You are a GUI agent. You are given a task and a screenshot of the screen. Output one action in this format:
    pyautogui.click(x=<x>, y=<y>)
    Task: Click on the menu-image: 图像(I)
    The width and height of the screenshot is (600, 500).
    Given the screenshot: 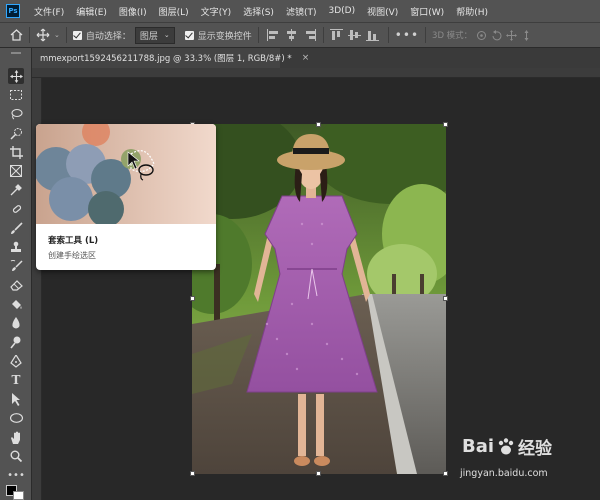 What is the action you would take?
    pyautogui.click(x=133, y=11)
    